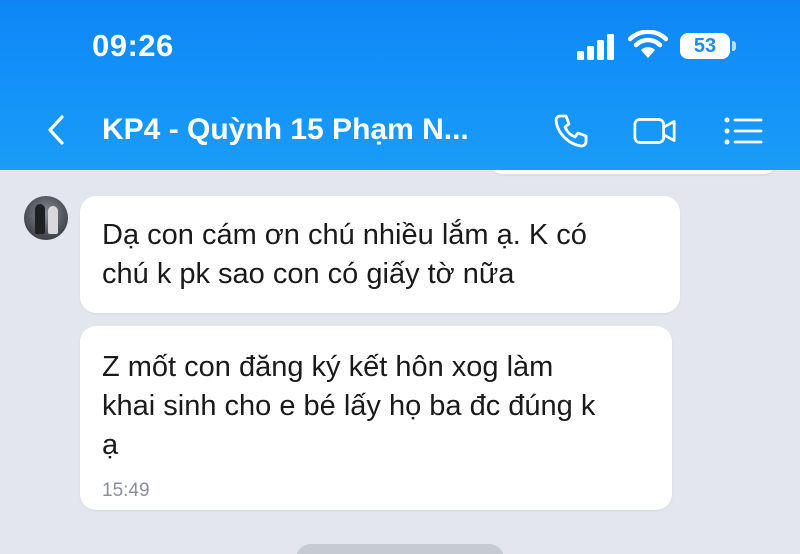  What do you see at coordinates (349, 406) in the screenshot?
I see `message-text-line: khai sinh cho e bé lấy họ ba đc đúng k` at bounding box center [349, 406].